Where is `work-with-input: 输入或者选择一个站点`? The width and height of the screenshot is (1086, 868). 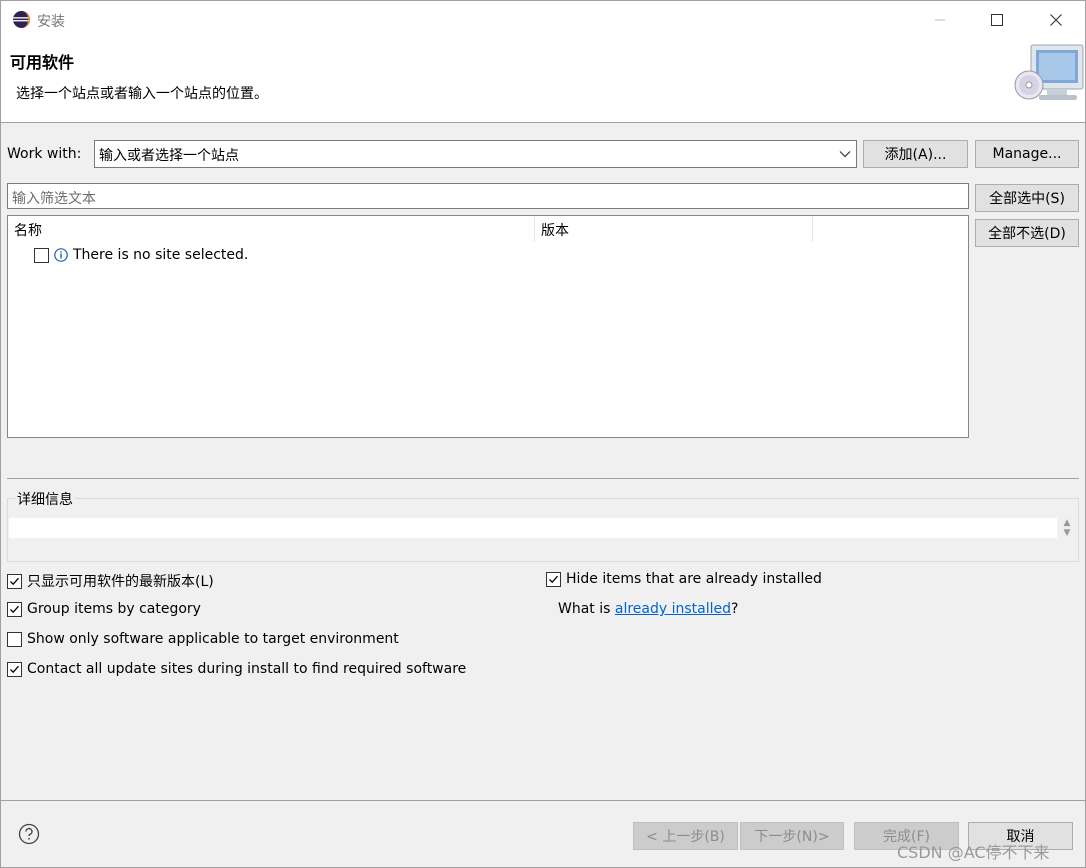 work-with-input: 输入或者选择一个站点 is located at coordinates (169, 155).